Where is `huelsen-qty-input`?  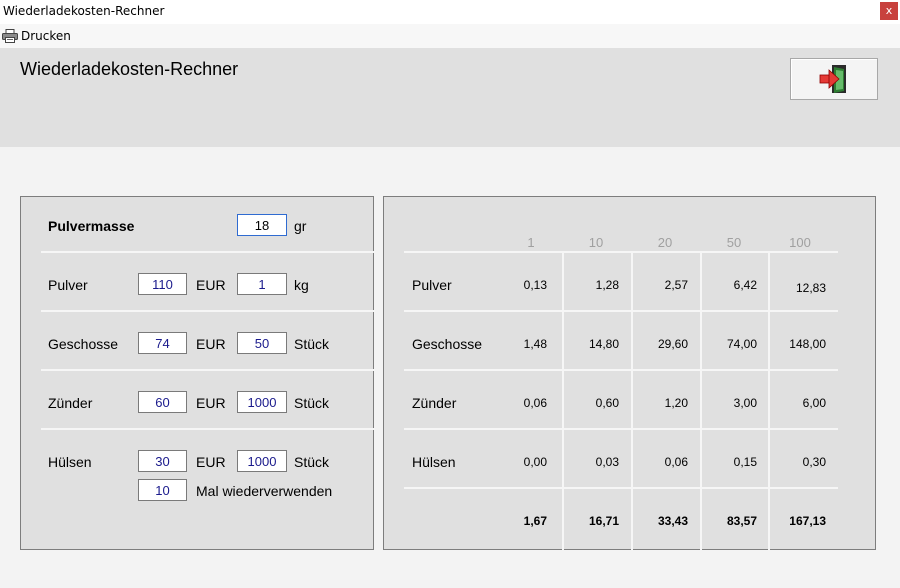 huelsen-qty-input is located at coordinates (262, 461).